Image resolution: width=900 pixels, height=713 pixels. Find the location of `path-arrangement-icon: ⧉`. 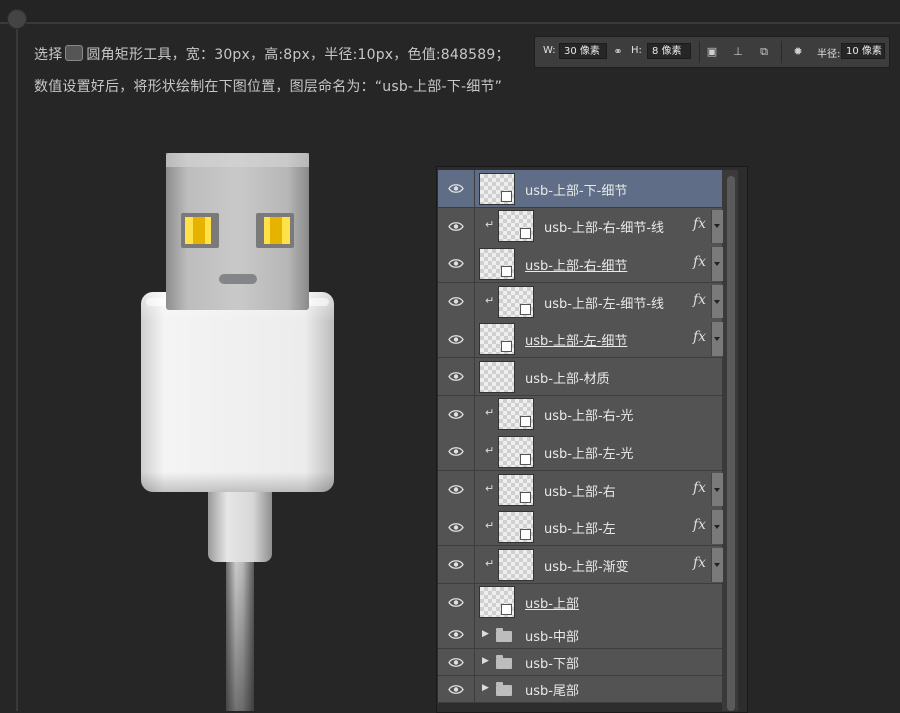

path-arrangement-icon: ⧉ is located at coordinates (764, 51).